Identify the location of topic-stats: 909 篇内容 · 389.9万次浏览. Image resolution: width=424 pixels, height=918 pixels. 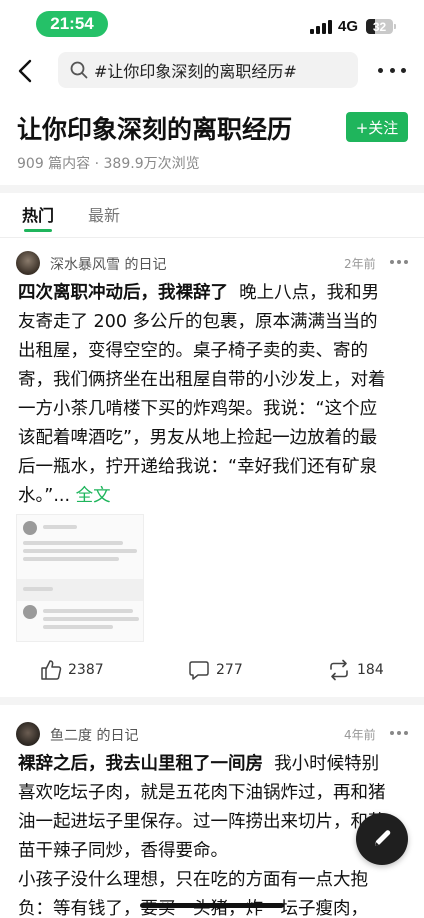
(108, 164).